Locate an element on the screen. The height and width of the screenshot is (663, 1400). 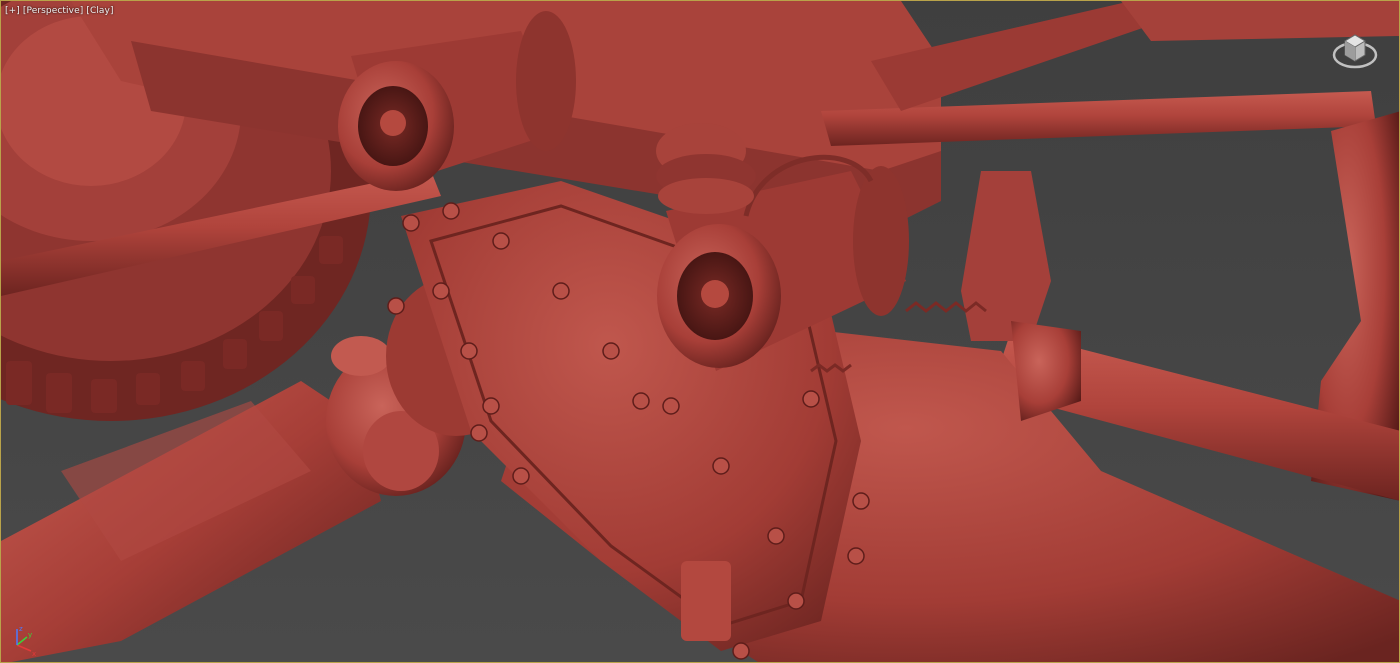
axis-z-label: z is located at coordinates (21, 629).